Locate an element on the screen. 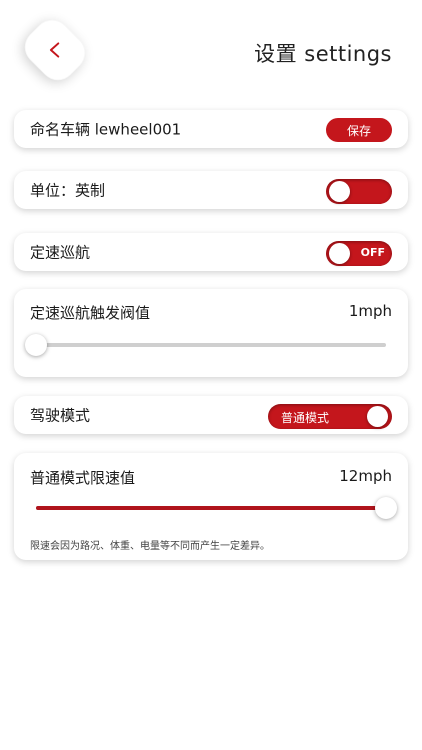  unit-row: 单位：英制 is located at coordinates (211, 190).